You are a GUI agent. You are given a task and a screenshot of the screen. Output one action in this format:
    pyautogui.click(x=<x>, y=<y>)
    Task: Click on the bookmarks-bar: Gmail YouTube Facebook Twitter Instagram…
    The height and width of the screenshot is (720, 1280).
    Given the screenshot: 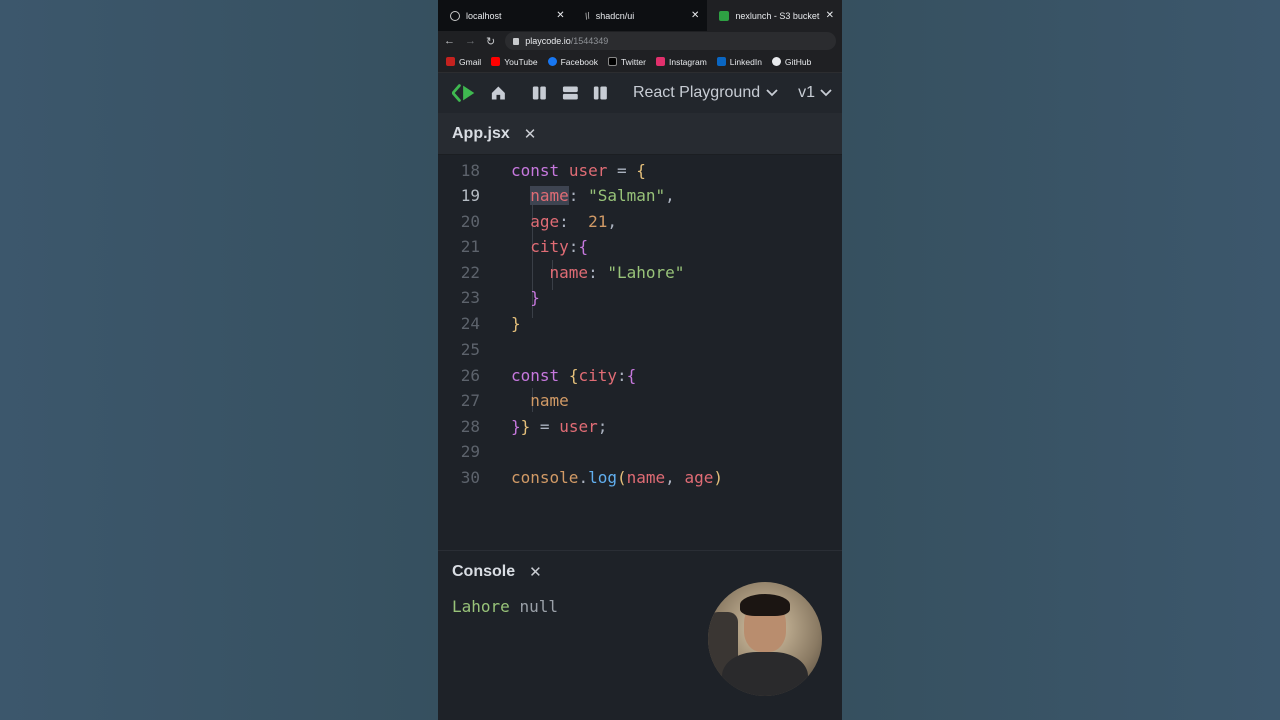 What is the action you would take?
    pyautogui.click(x=640, y=62)
    